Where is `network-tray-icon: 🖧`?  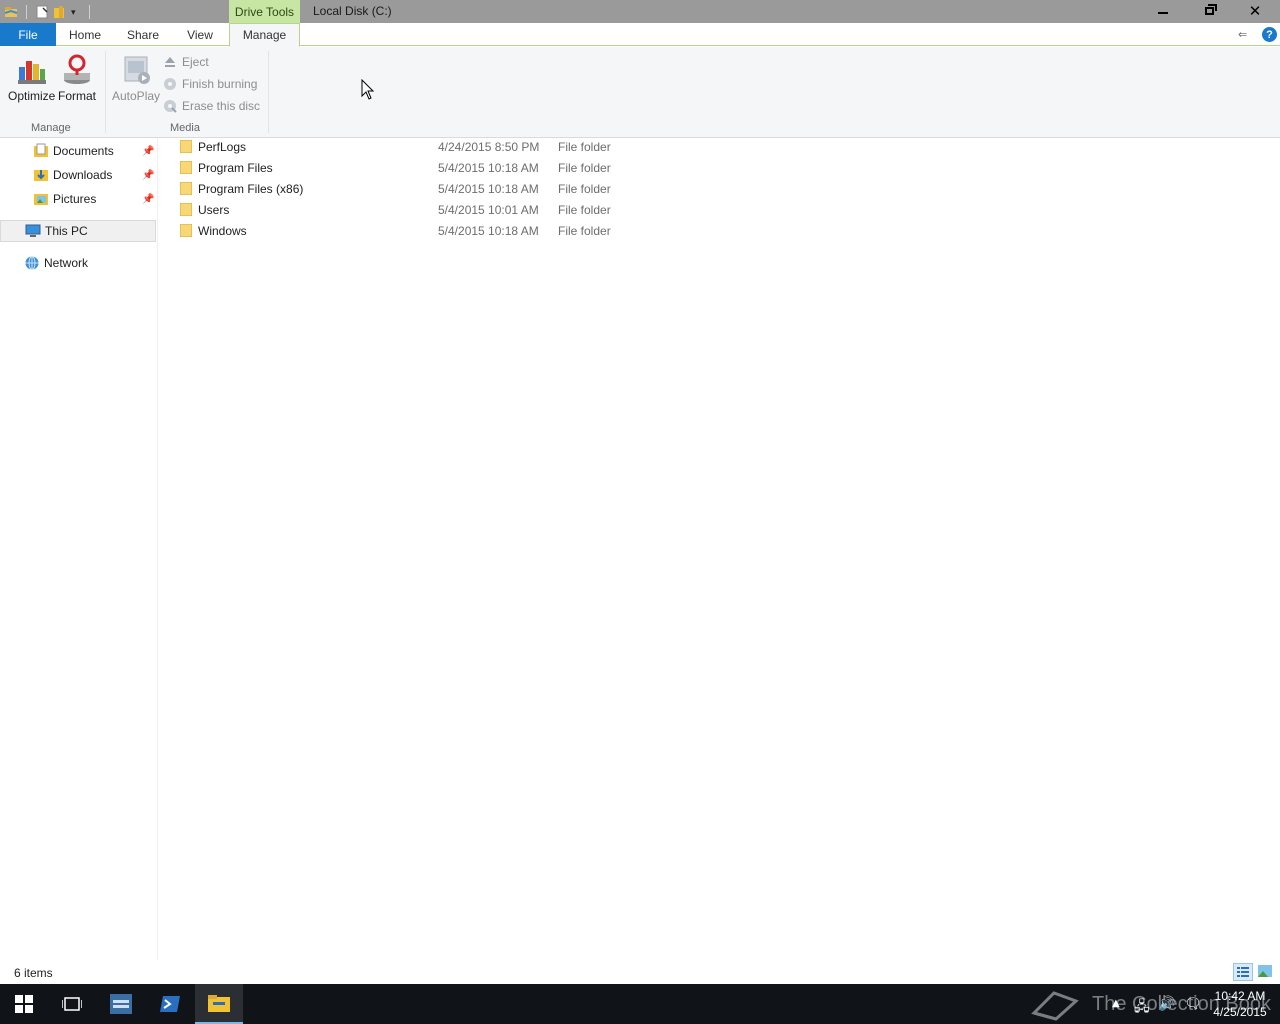 network-tray-icon: 🖧 is located at coordinates (1142, 1008).